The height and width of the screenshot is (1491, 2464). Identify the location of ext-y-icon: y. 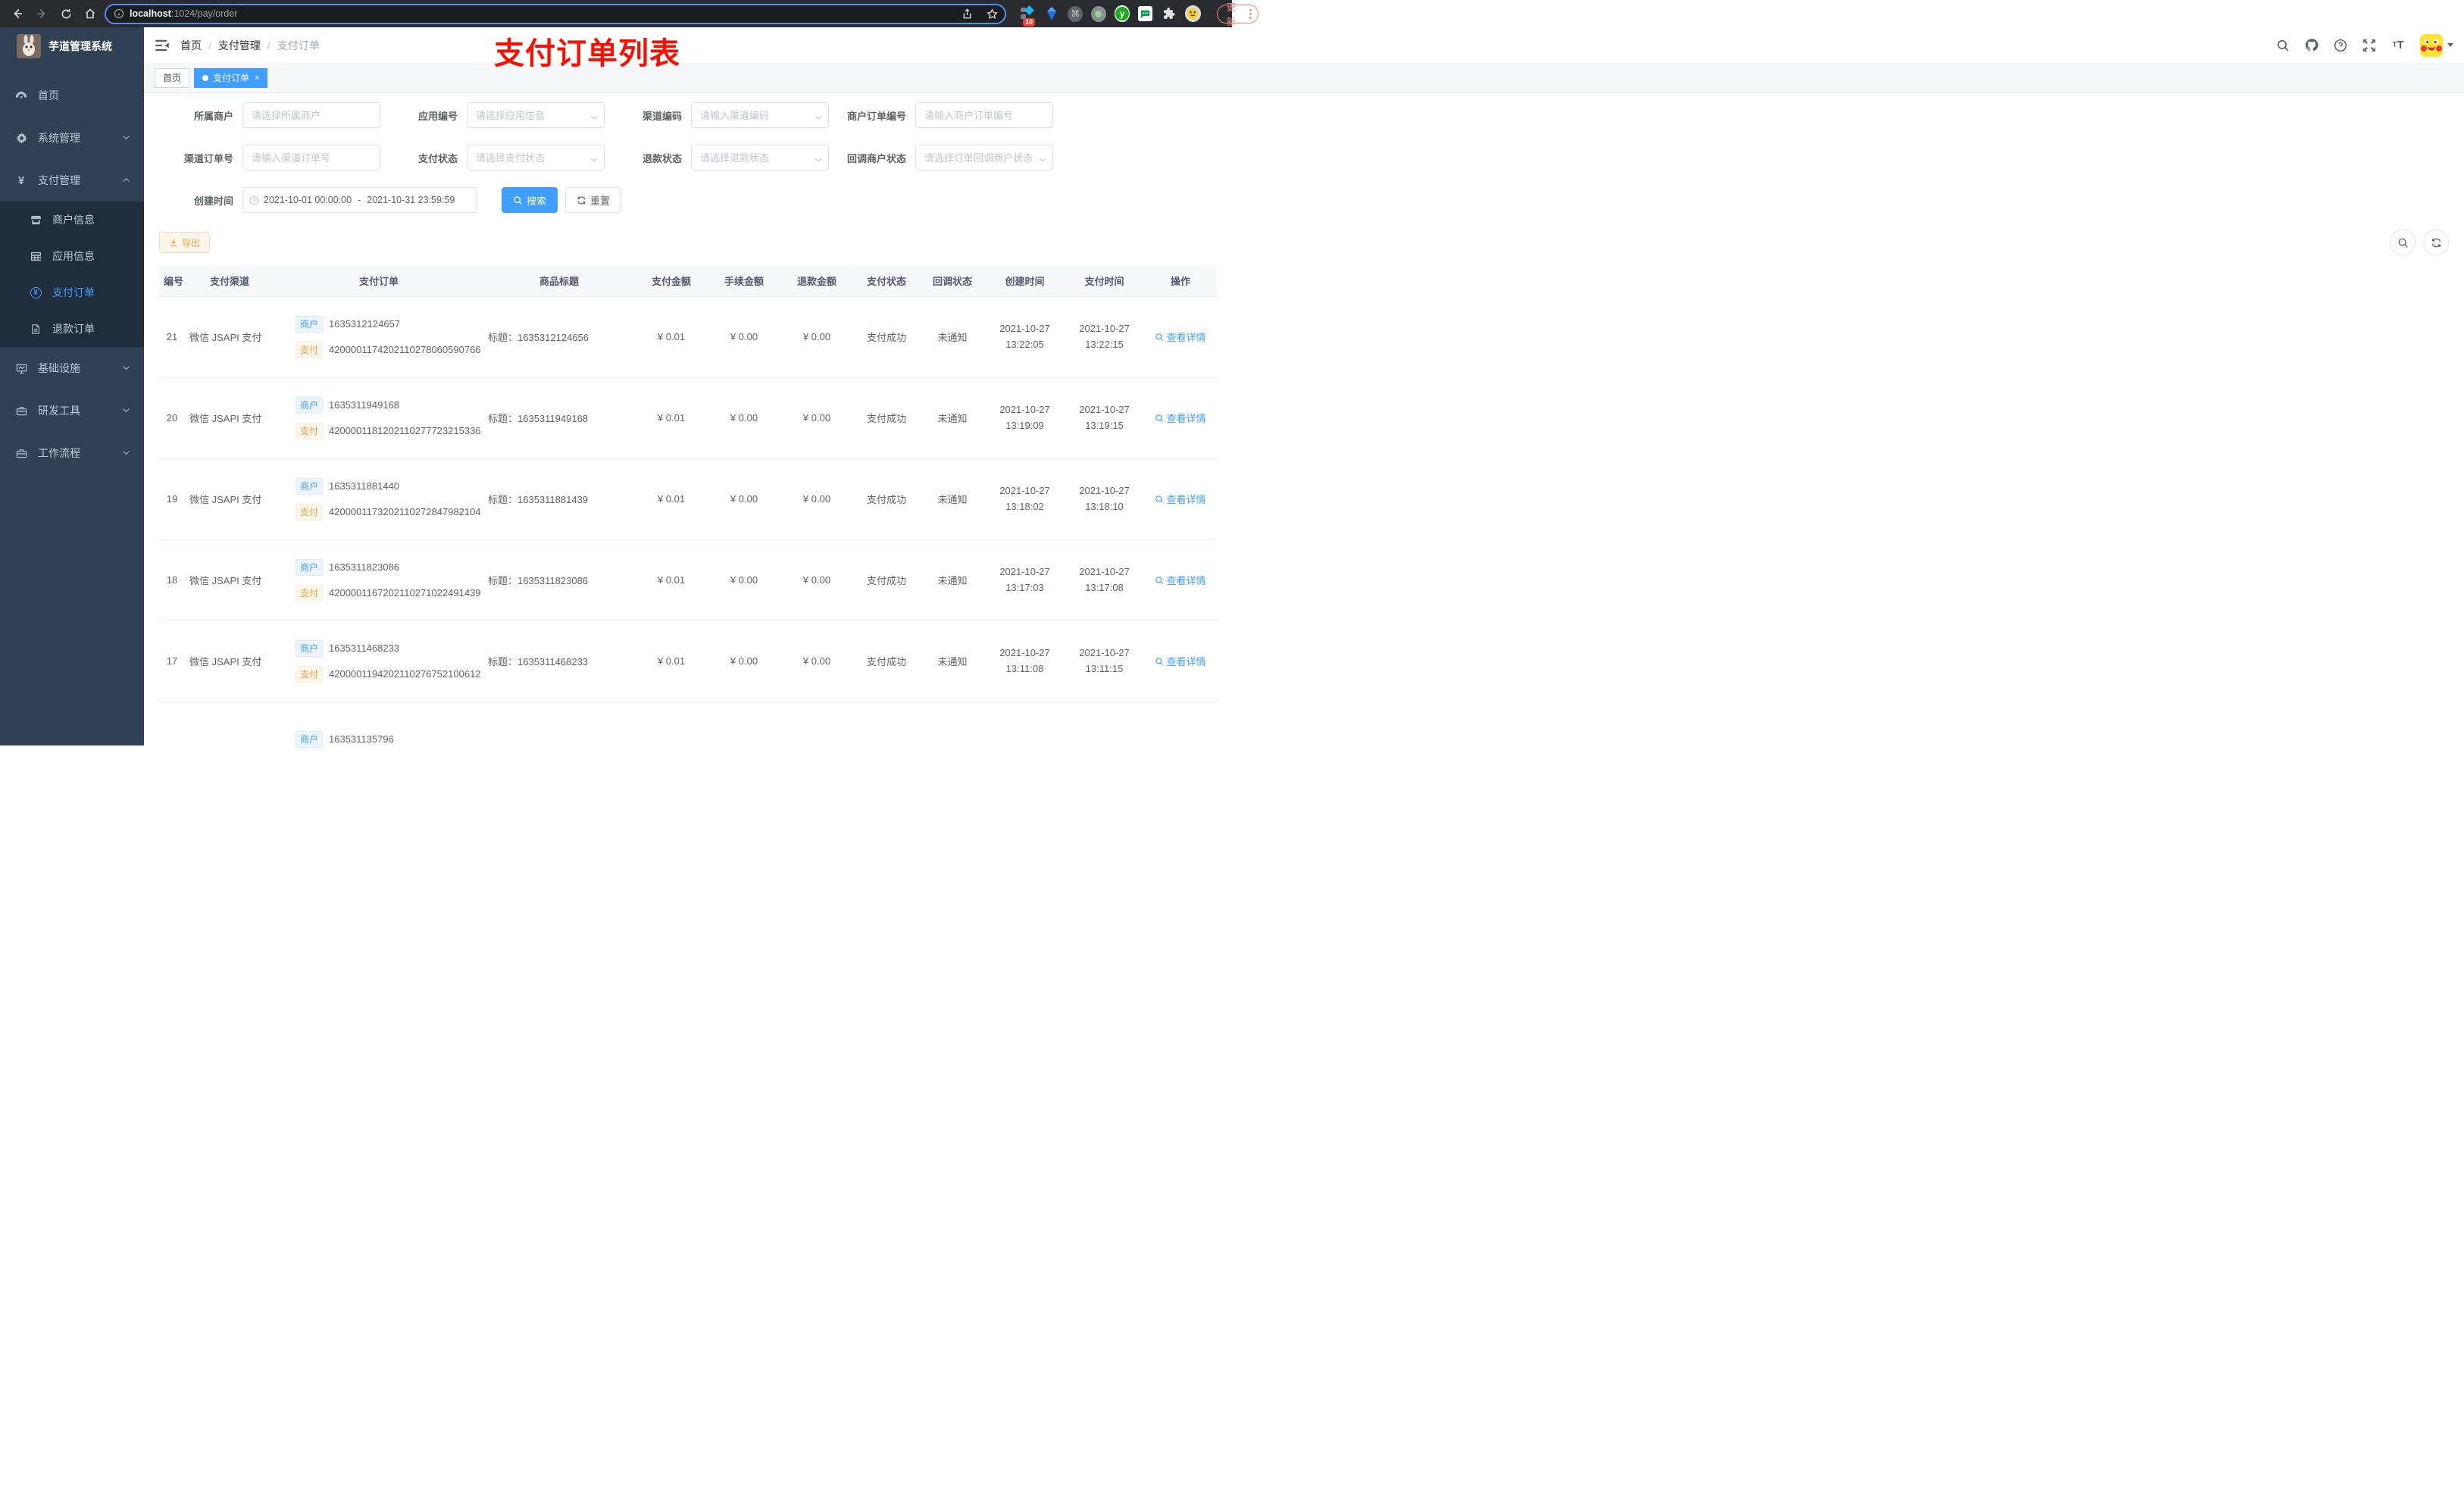
(1122, 13).